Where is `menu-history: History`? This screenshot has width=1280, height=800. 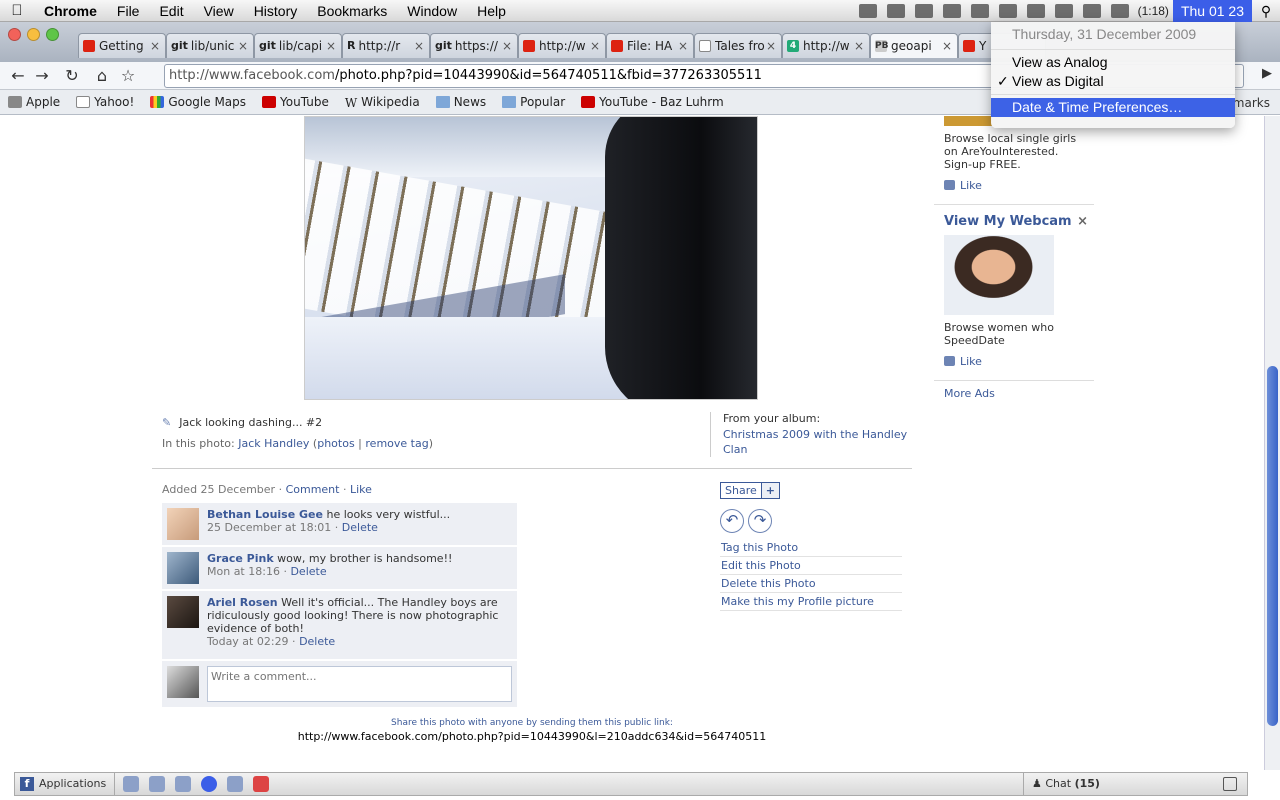
menu-history: History is located at coordinates (276, 11).